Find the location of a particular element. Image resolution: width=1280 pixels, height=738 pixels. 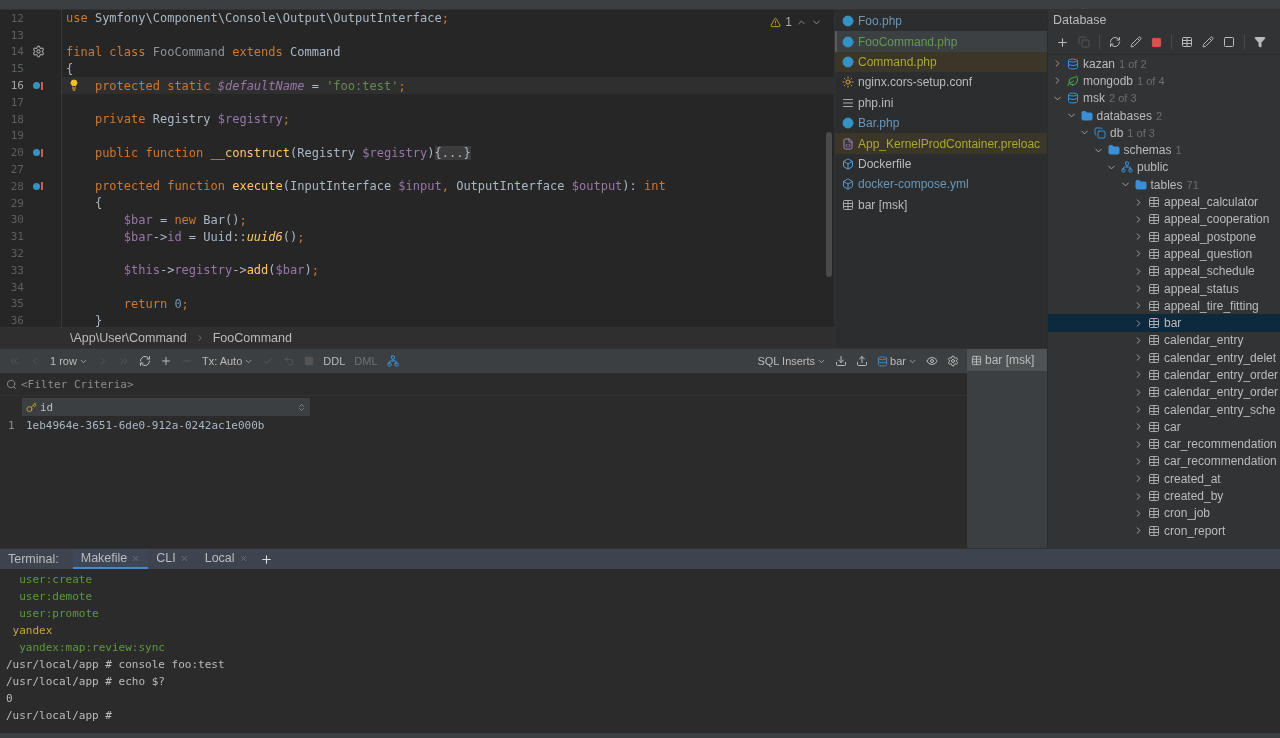

code-line: protected static $defaultName = 'foo:test'; is located at coordinates (250, 85).